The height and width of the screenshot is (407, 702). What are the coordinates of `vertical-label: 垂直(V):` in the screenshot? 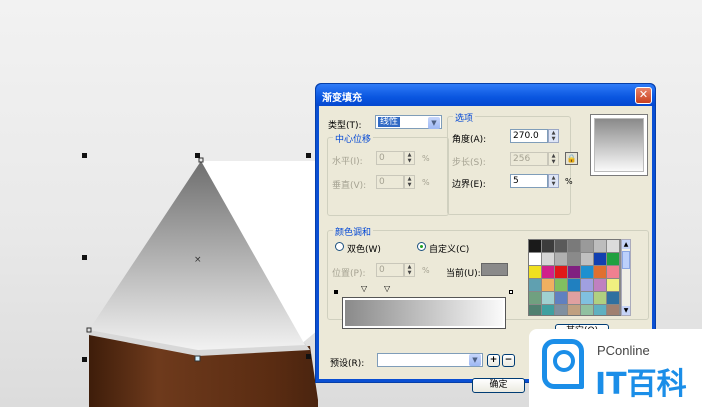 It's located at (349, 186).